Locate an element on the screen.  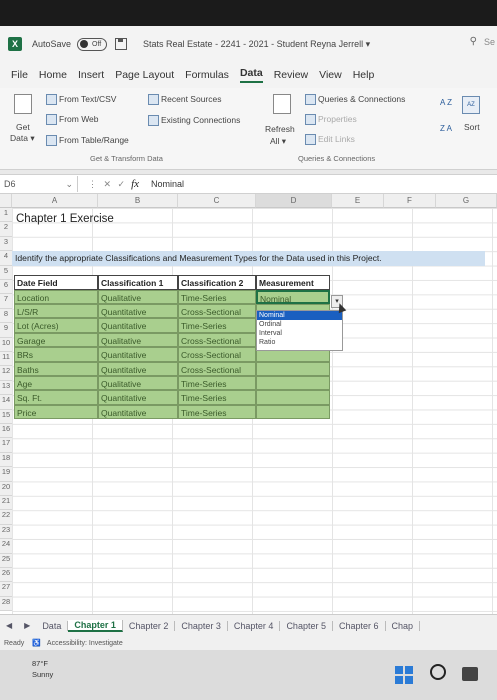
column-header-b: B is located at coordinates (138, 201).